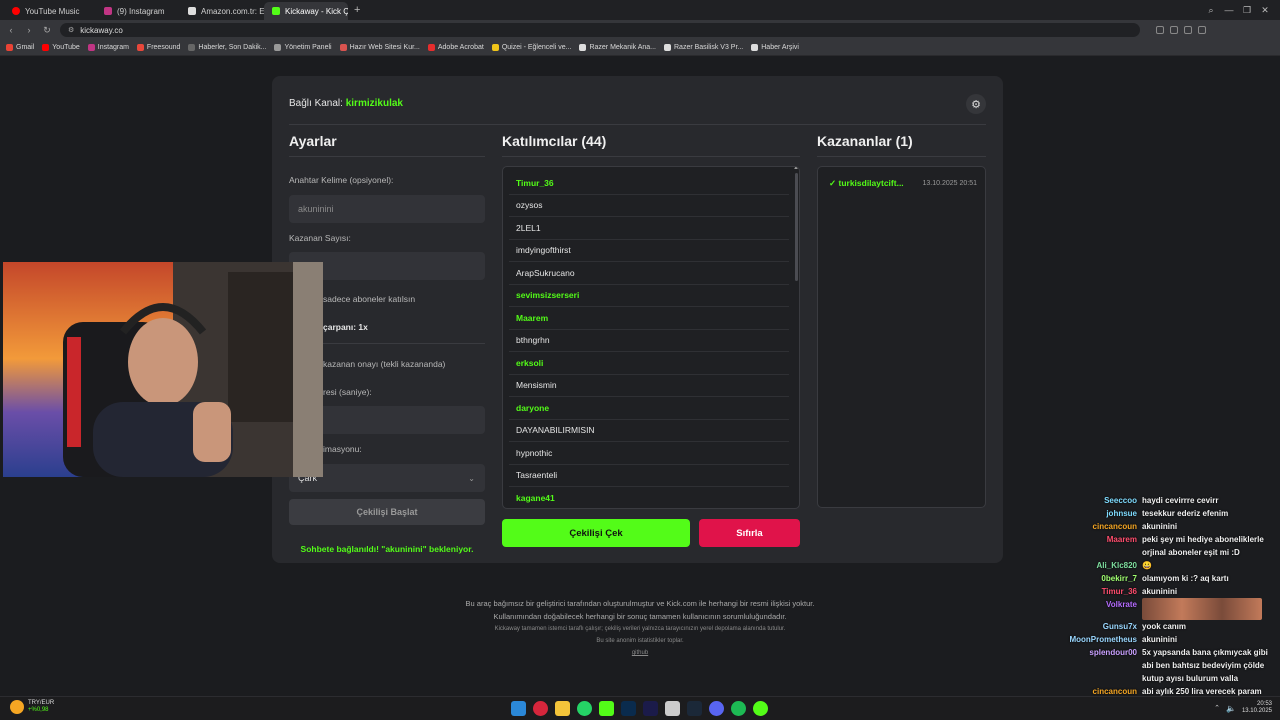 The image size is (1280, 720). Describe the element at coordinates (374, 103) in the screenshot. I see `channel-name: kirmizikulak` at that location.